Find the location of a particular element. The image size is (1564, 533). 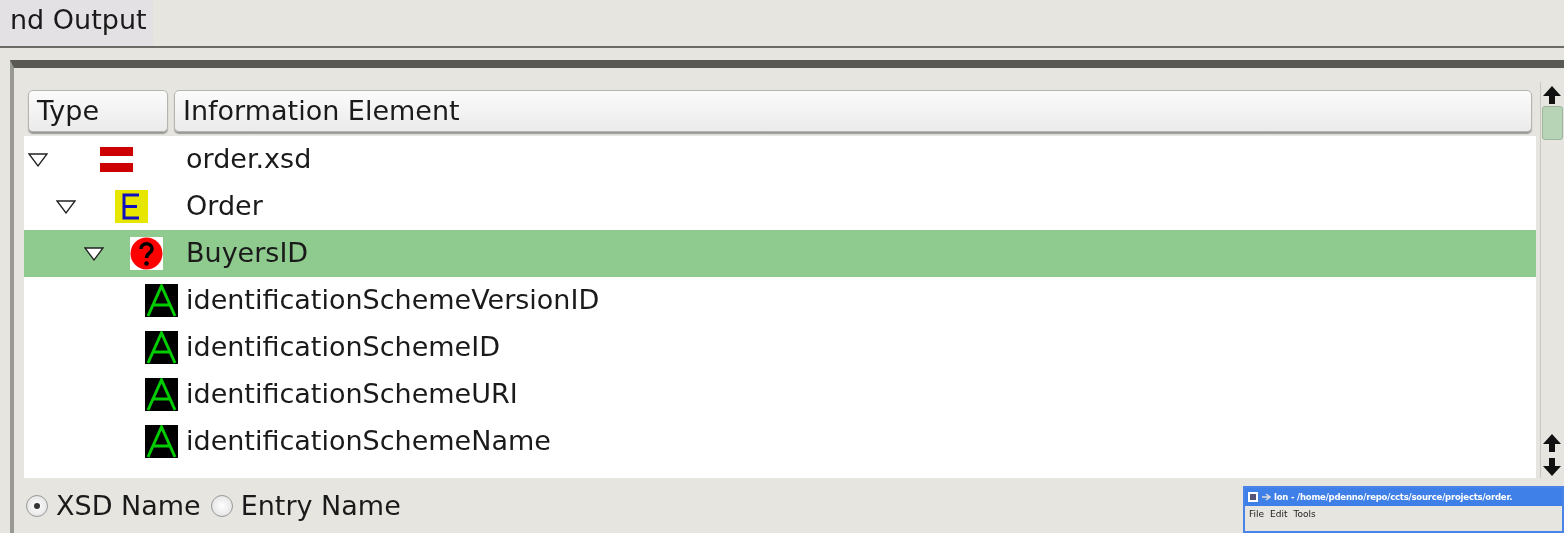

scroll-down-icon is located at coordinates (1552, 466).